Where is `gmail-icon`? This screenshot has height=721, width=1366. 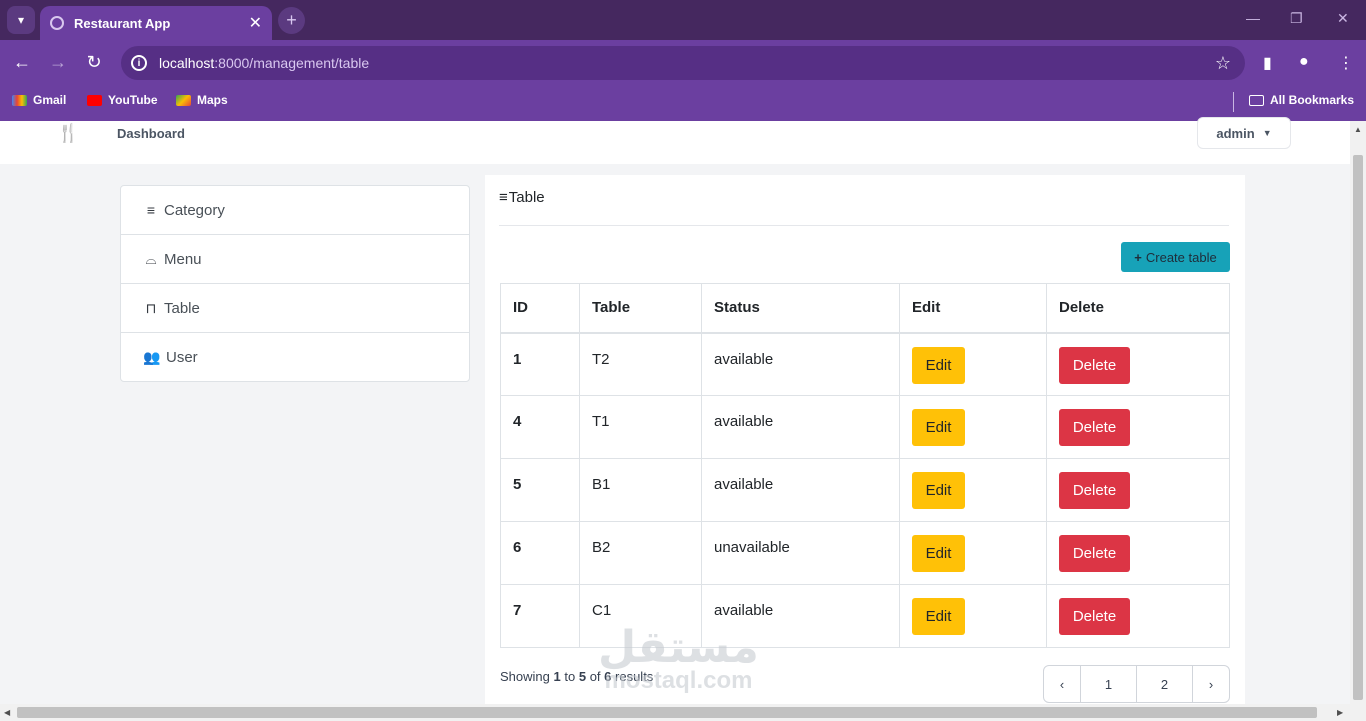
gmail-icon is located at coordinates (19, 100).